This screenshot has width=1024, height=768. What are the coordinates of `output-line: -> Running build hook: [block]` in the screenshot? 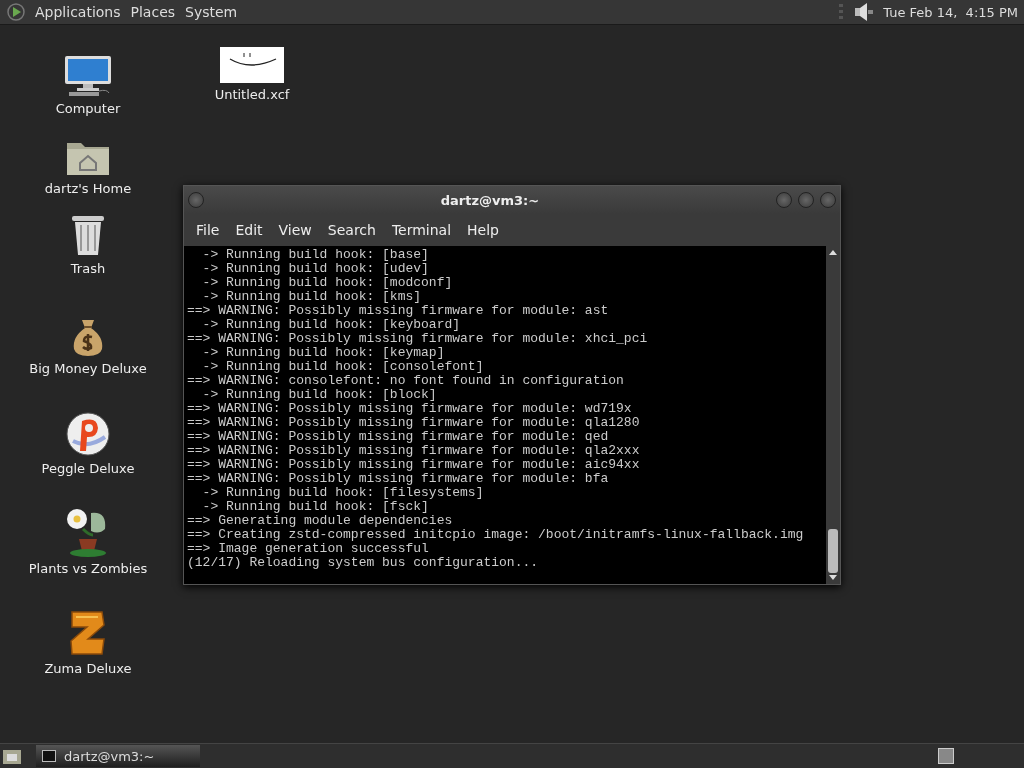 It's located at (319, 395).